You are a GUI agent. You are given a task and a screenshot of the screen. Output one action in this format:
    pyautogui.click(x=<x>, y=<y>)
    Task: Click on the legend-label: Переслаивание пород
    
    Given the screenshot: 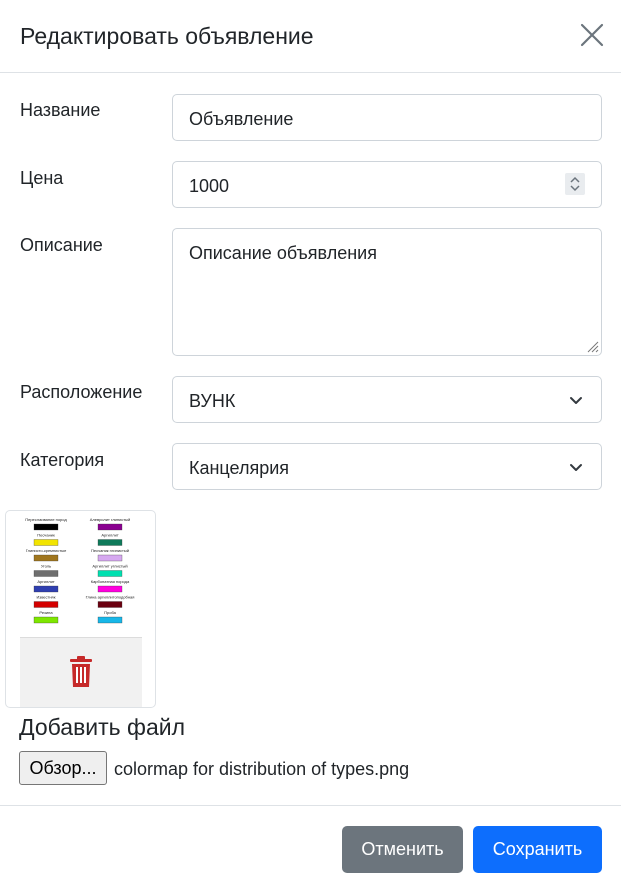 What is the action you would take?
    pyautogui.click(x=46, y=519)
    